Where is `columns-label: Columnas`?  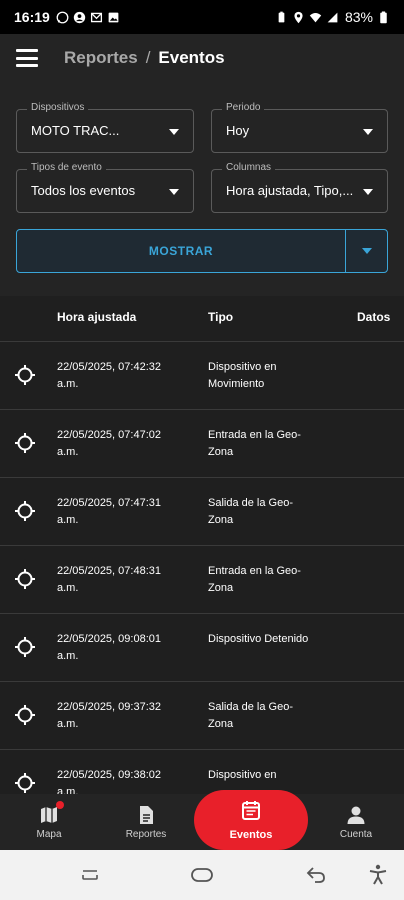
columns-label: Columnas is located at coordinates (249, 167).